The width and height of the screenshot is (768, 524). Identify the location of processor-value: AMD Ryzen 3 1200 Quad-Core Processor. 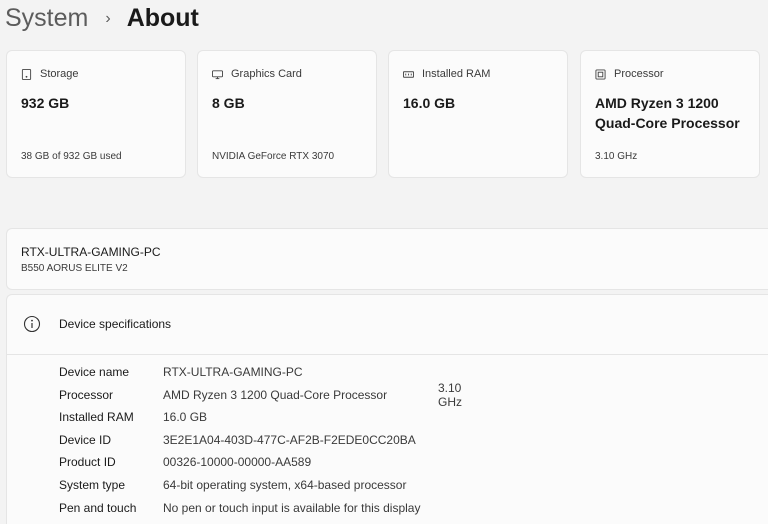
(667, 113).